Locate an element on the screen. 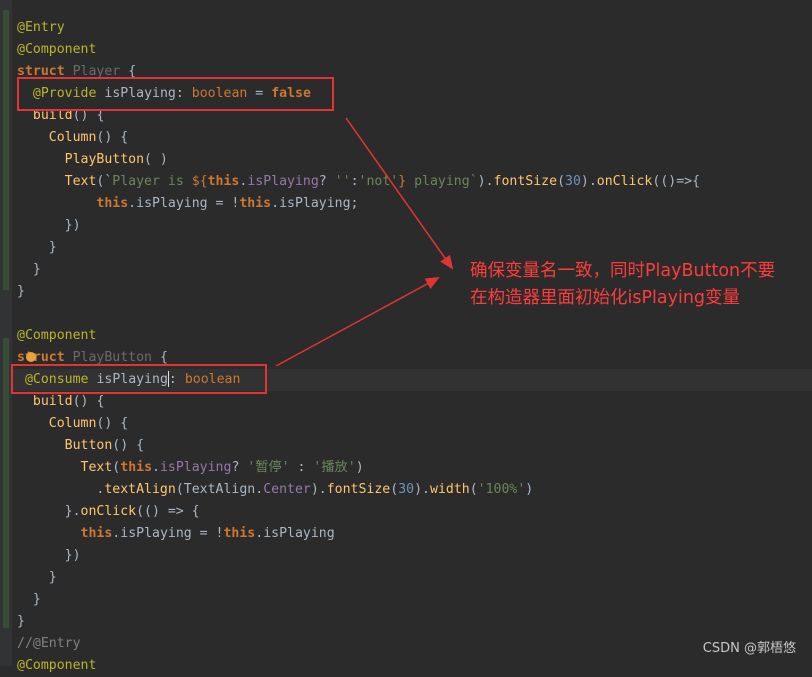  annotation-line: 确保变量名一致，同时PlayButton不要 is located at coordinates (623, 271).